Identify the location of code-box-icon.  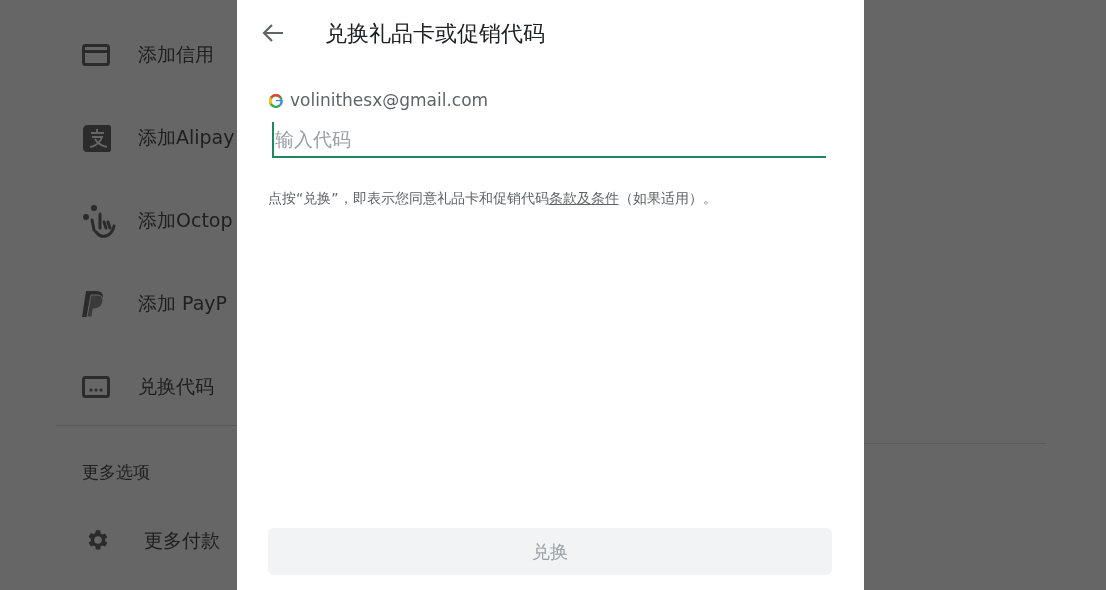
(96, 386).